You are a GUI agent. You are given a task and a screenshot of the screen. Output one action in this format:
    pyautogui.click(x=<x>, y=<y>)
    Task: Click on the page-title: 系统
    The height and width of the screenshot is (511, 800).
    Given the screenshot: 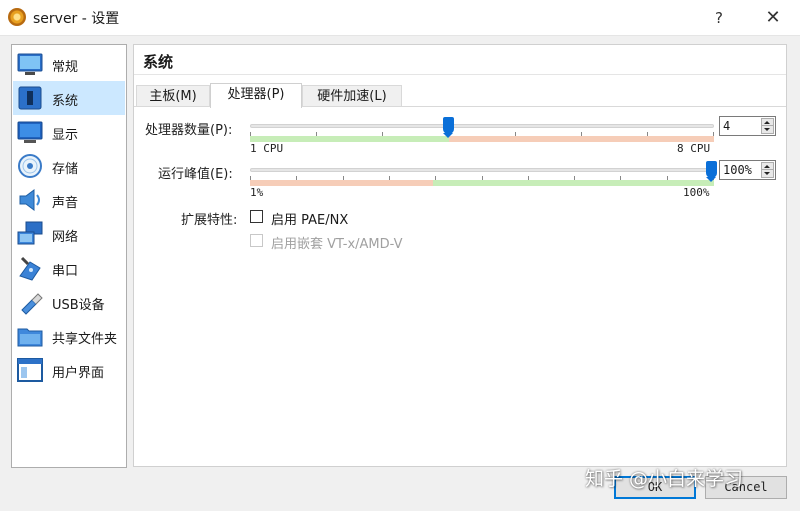 What is the action you would take?
    pyautogui.click(x=158, y=62)
    